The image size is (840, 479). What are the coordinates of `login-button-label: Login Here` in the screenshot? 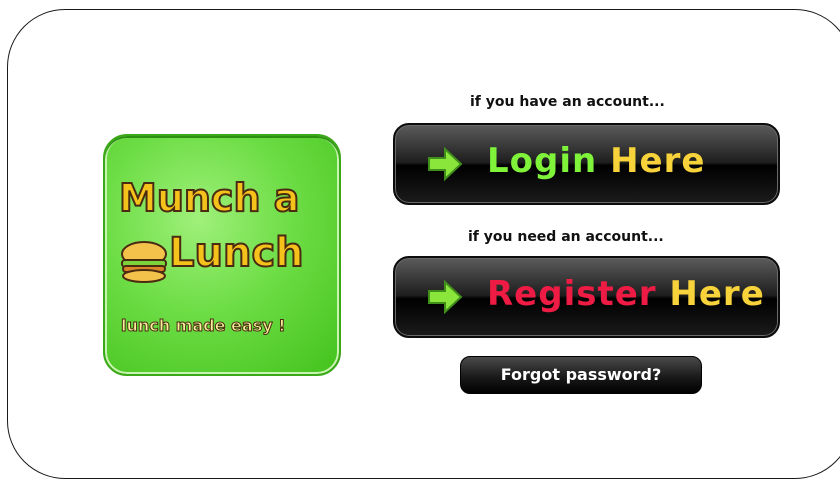 It's located at (596, 161).